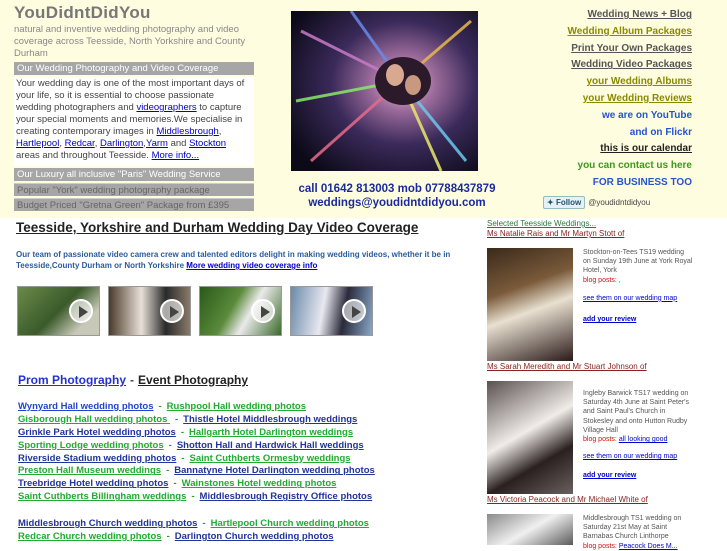 Image resolution: width=727 pixels, height=551 pixels. I want to click on redcar-link: Redcar, so click(80, 143).